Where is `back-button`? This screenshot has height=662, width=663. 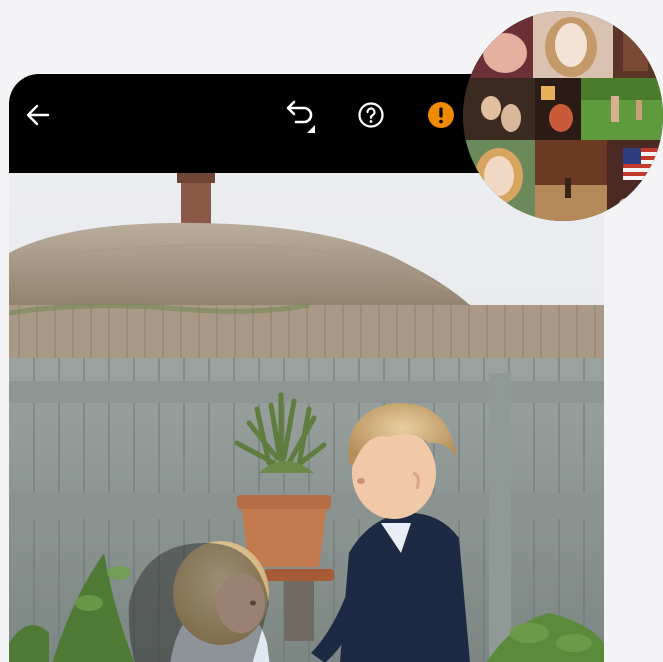
back-button is located at coordinates (38, 115).